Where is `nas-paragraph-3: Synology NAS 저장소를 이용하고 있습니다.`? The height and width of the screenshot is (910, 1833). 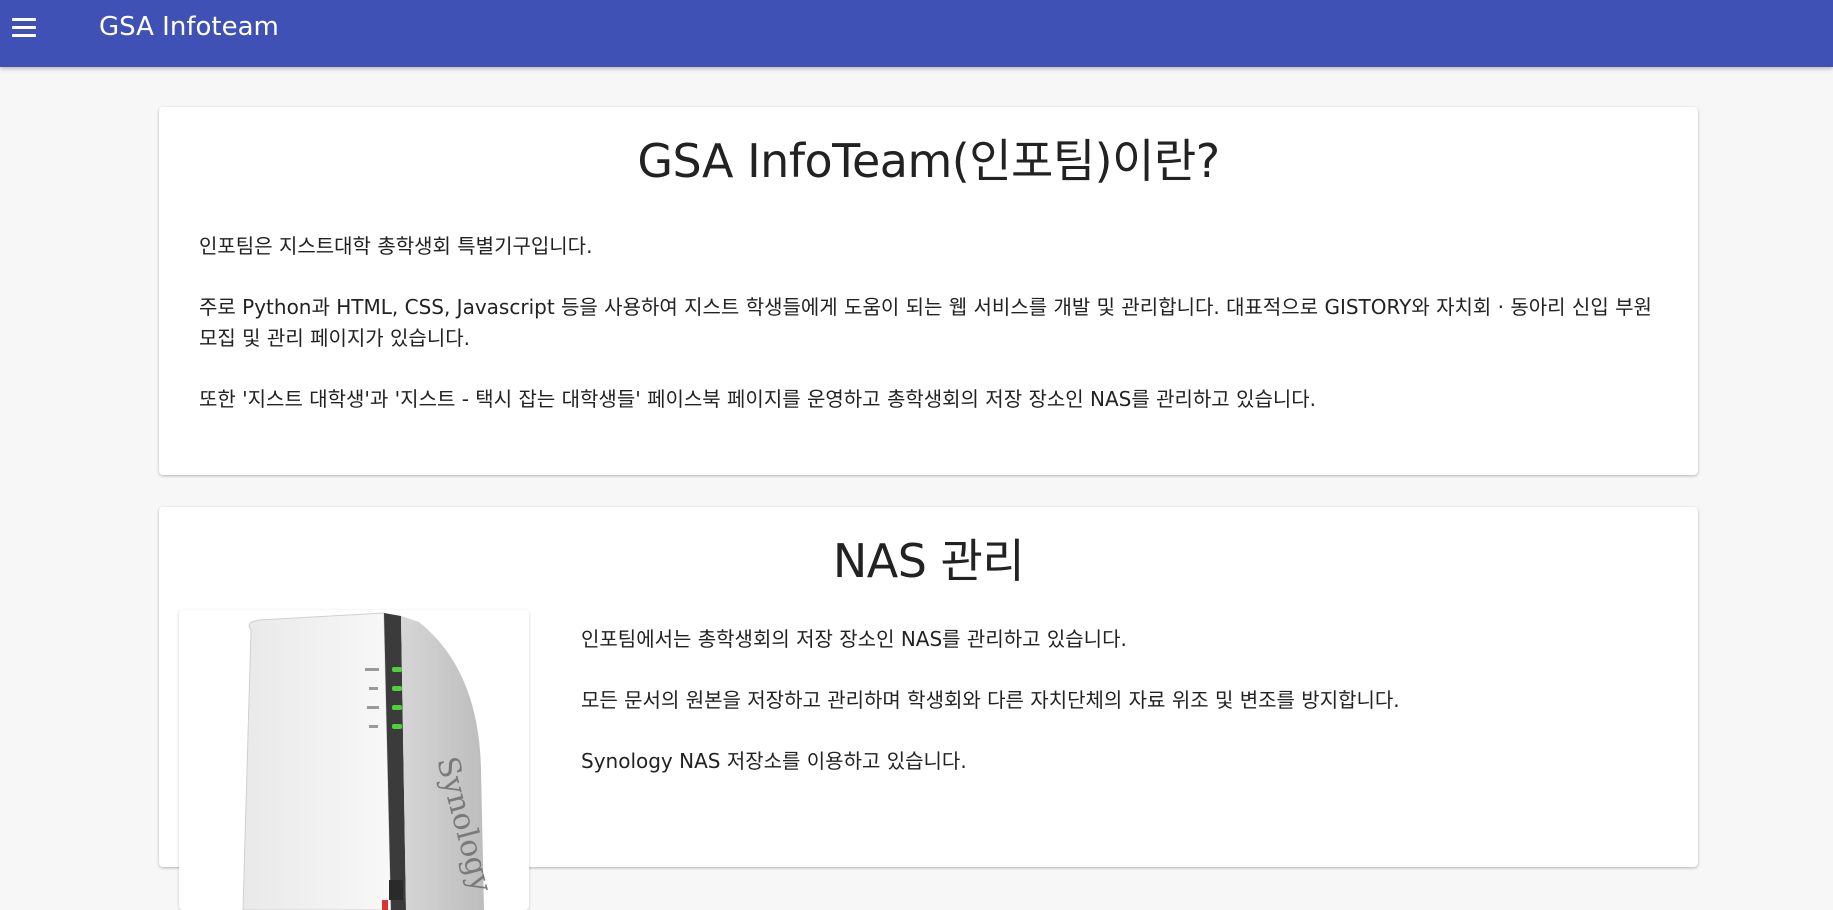 nas-paragraph-3: Synology NAS 저장소를 이용하고 있습니다. is located at coordinates (774, 761).